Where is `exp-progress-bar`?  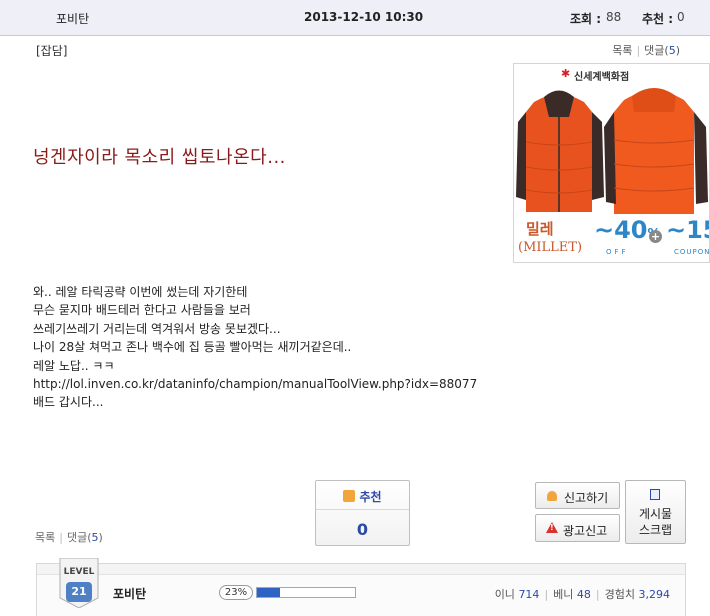 exp-progress-bar is located at coordinates (306, 592).